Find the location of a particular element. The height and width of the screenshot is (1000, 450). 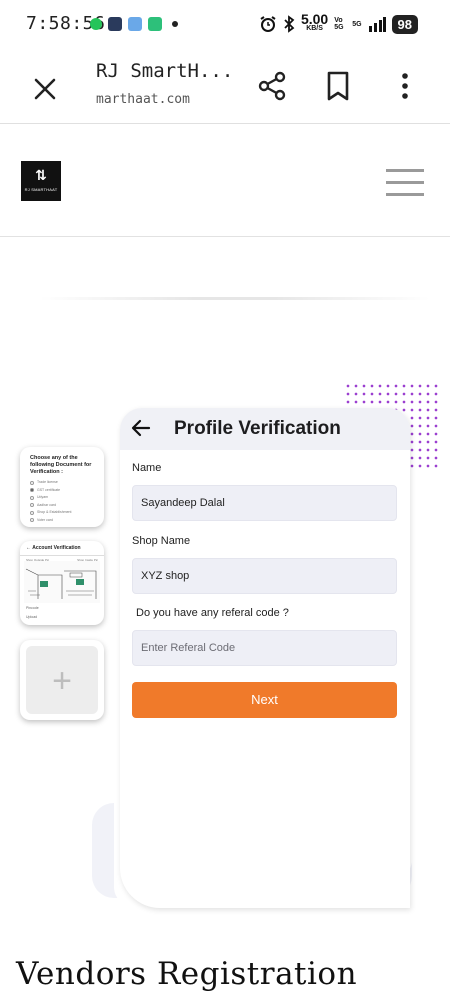

thumb-account-title: ← Account Verification is located at coordinates (62, 548).